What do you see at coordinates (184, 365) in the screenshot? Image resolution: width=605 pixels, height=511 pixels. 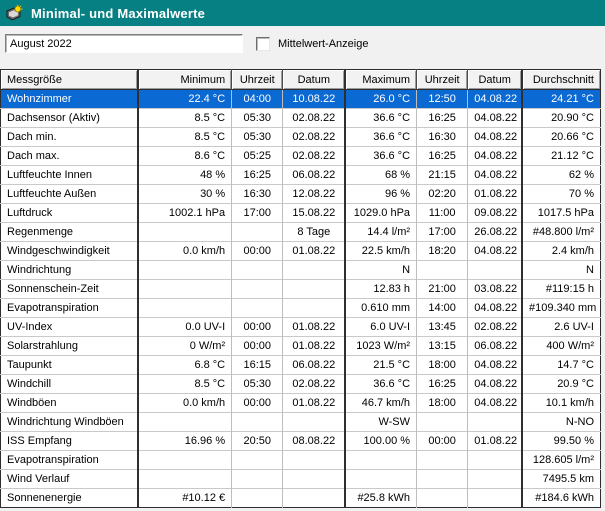 I see `table-cell: 6.8 °C` at bounding box center [184, 365].